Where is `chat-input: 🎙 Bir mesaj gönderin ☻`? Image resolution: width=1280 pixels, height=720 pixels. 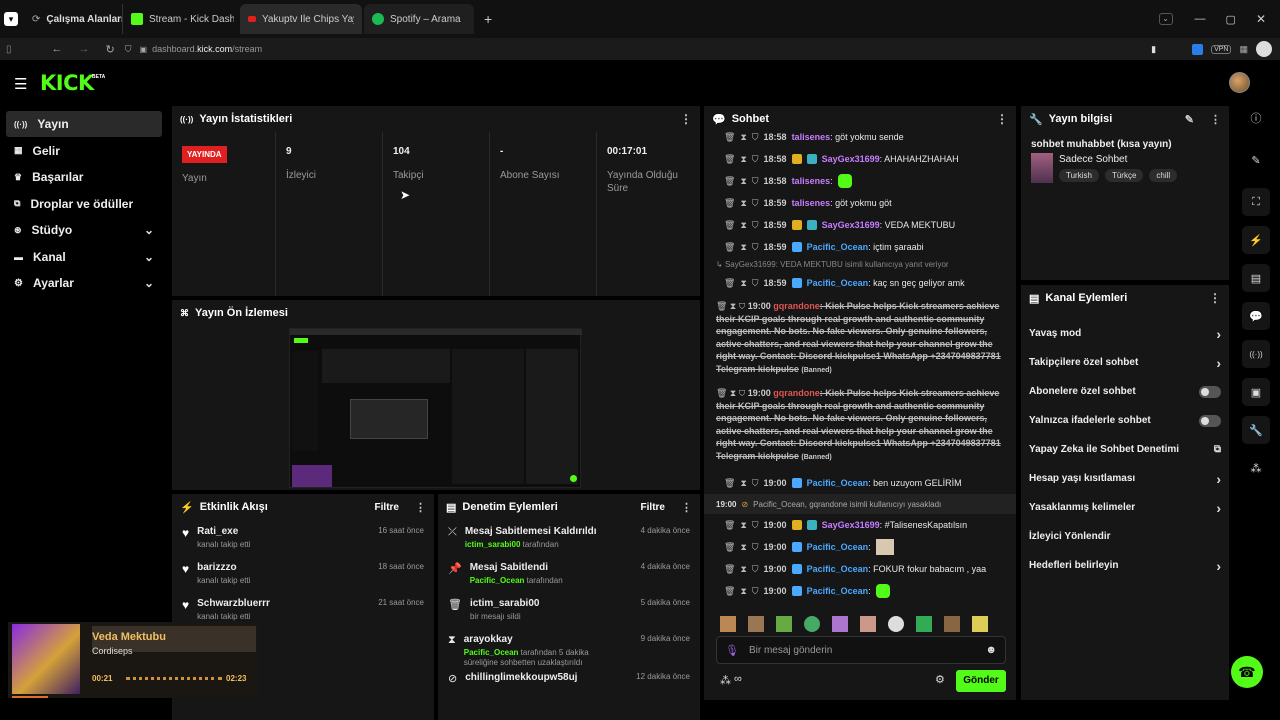 chat-input: 🎙 Bir mesaj gönderin ☻ is located at coordinates (861, 650).